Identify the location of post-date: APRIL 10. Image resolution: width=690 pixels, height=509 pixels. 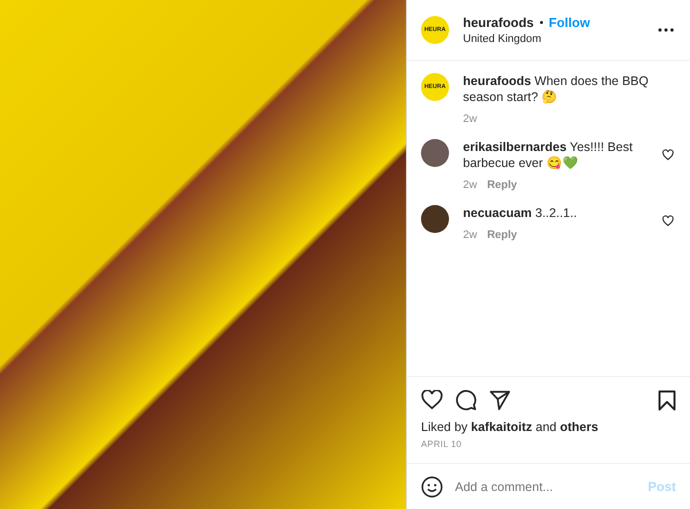
(442, 444).